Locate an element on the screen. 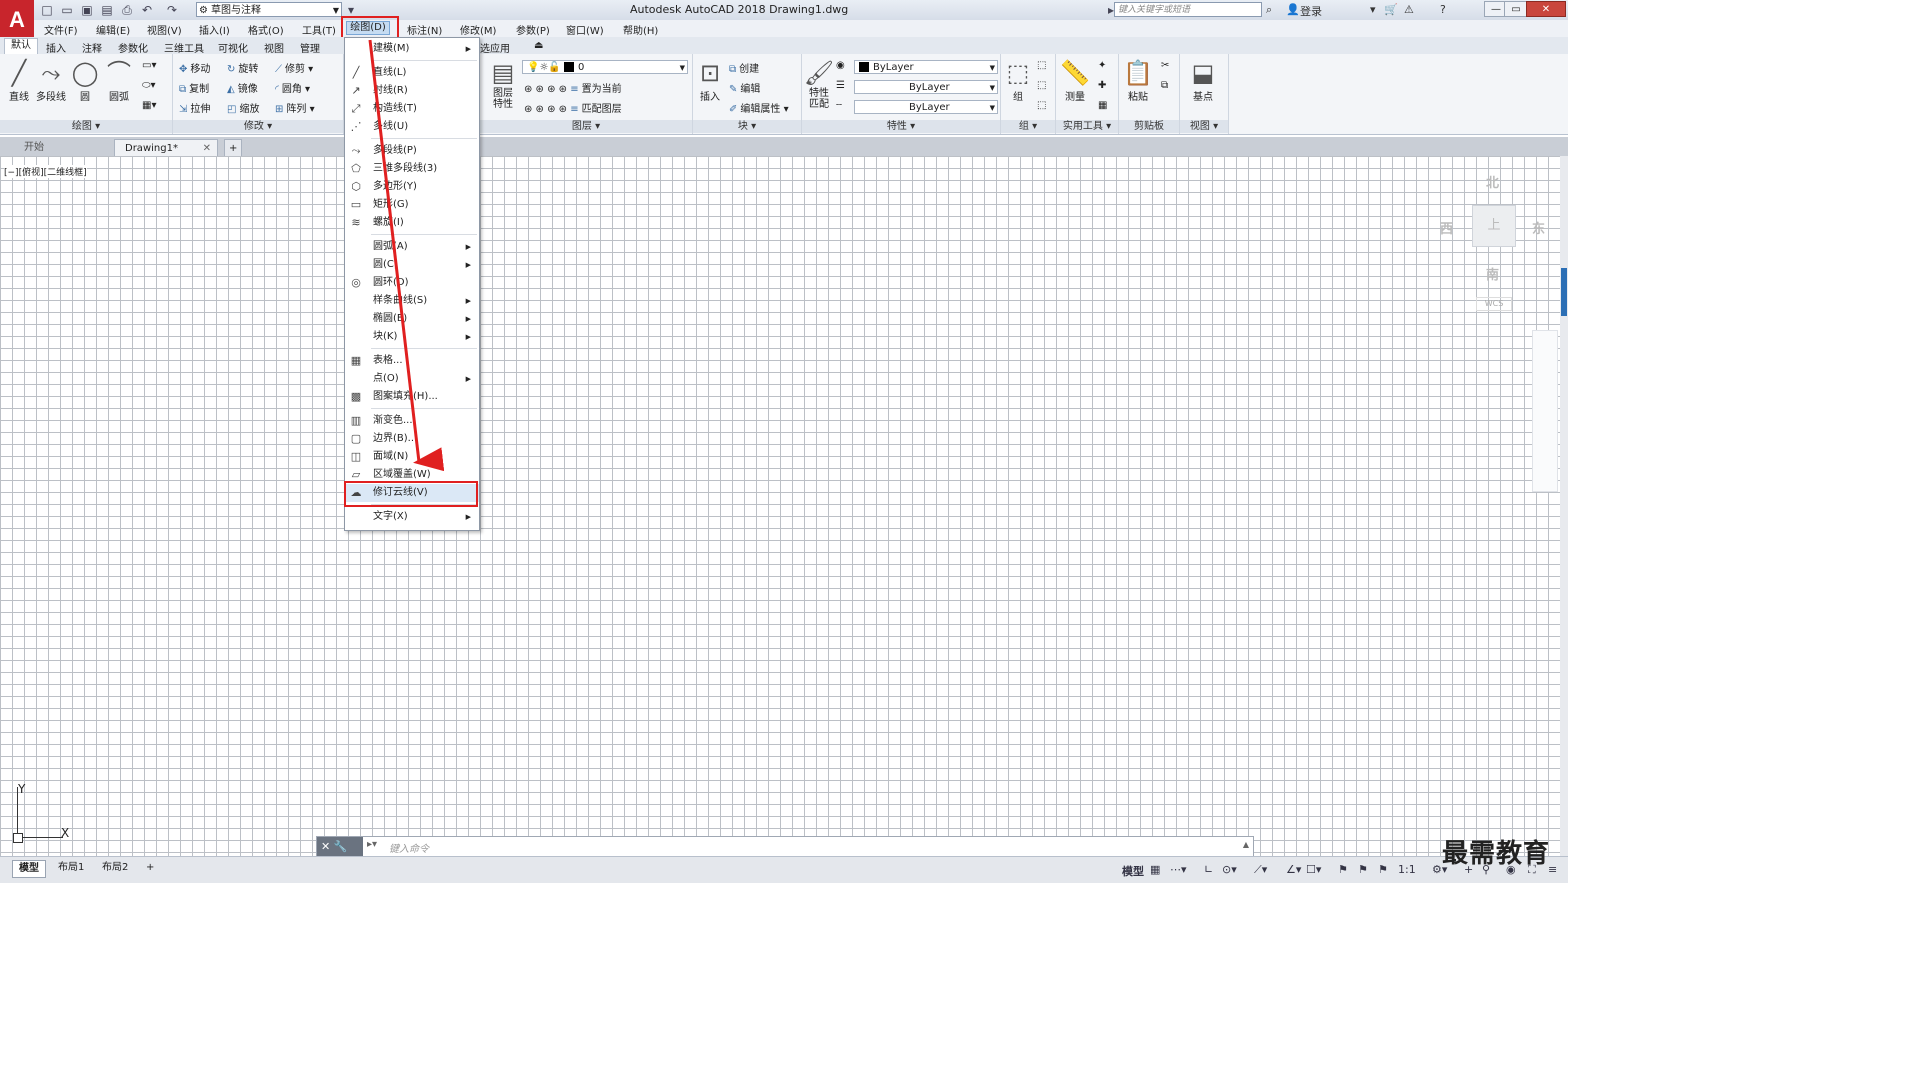  tab-model: 模型 is located at coordinates (29, 869).